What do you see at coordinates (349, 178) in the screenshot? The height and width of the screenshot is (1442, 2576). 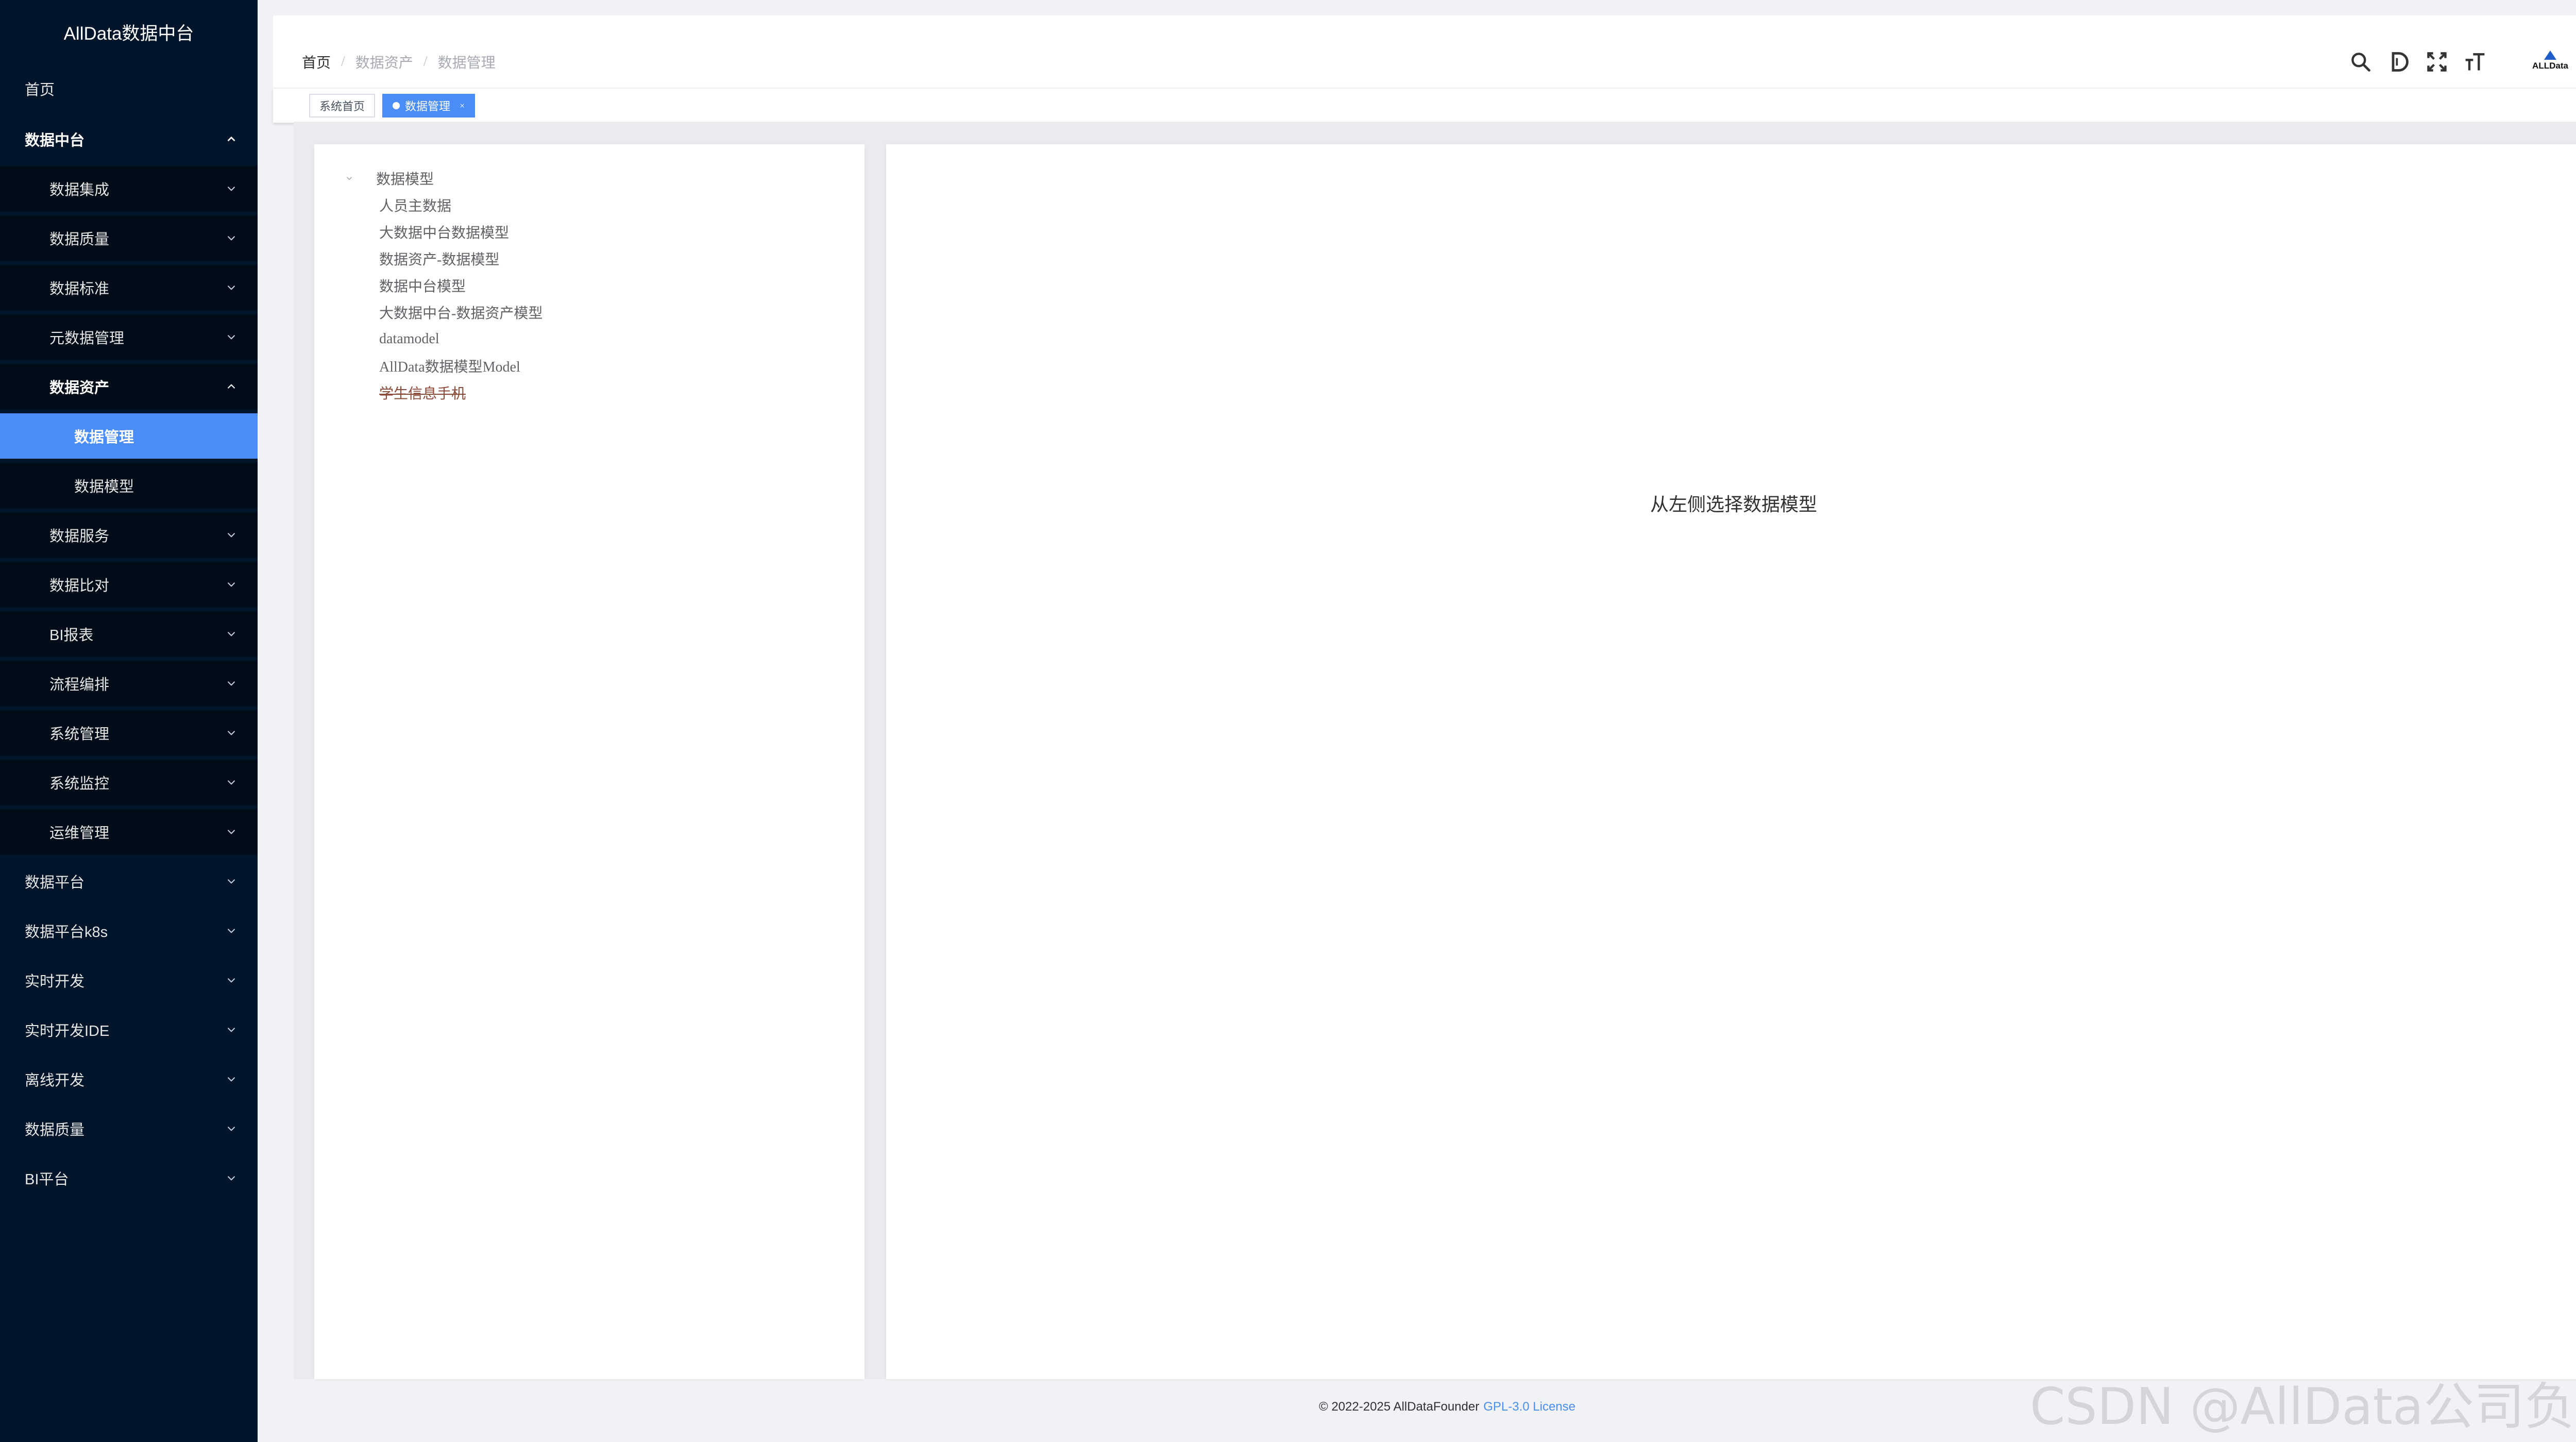 I see `caret-down-icon` at bounding box center [349, 178].